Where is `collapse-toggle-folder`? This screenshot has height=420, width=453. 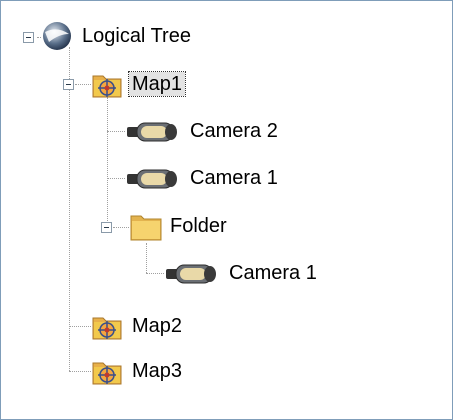 collapse-toggle-folder is located at coordinates (106, 227).